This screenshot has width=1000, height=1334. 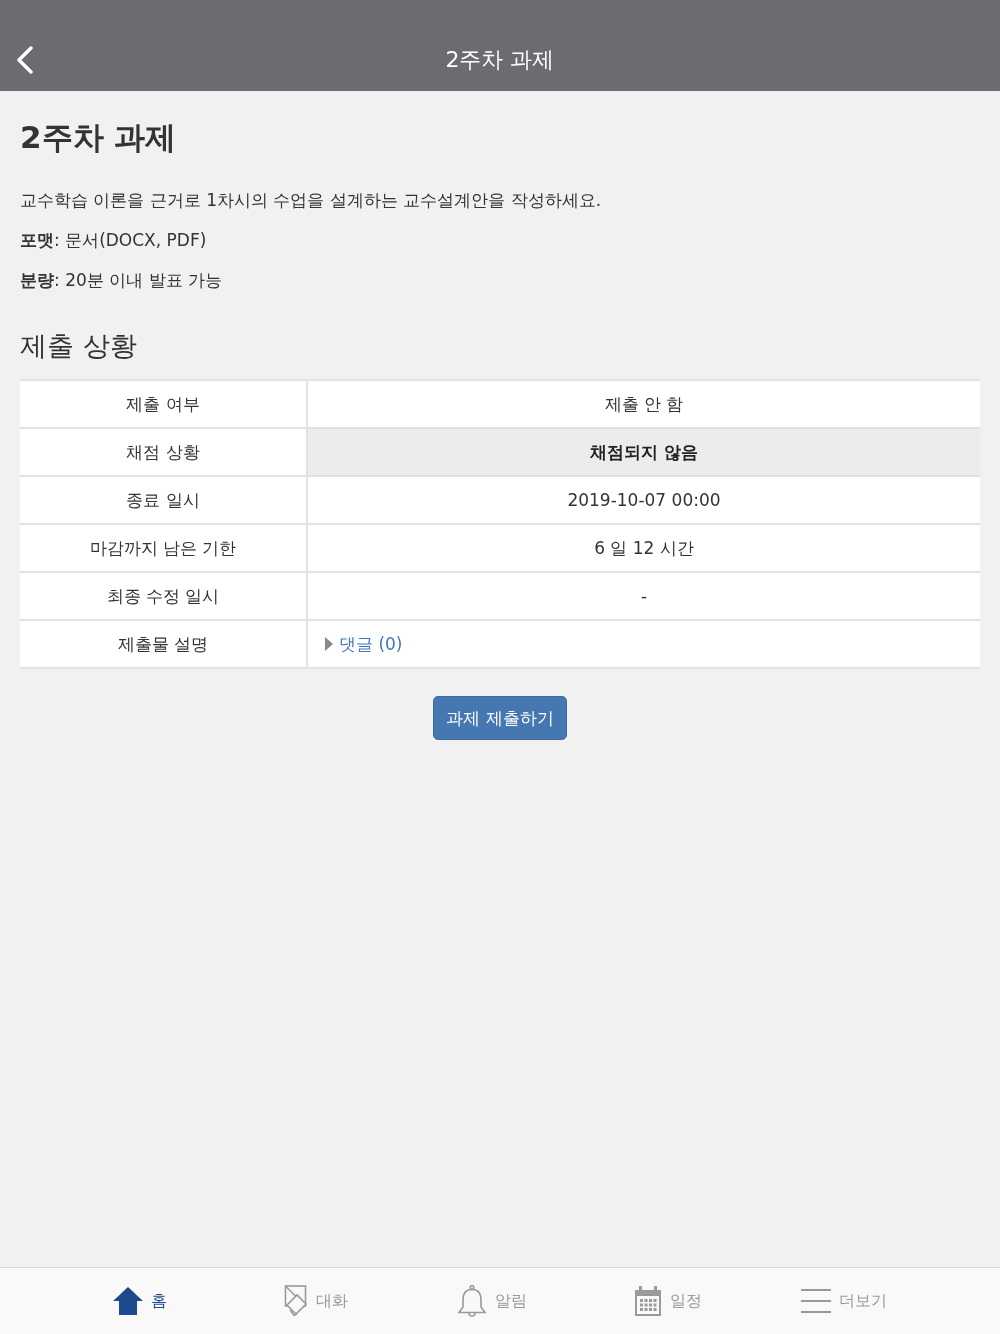 What do you see at coordinates (316, 1301) in the screenshot?
I see `tab-bar-item: 대화` at bounding box center [316, 1301].